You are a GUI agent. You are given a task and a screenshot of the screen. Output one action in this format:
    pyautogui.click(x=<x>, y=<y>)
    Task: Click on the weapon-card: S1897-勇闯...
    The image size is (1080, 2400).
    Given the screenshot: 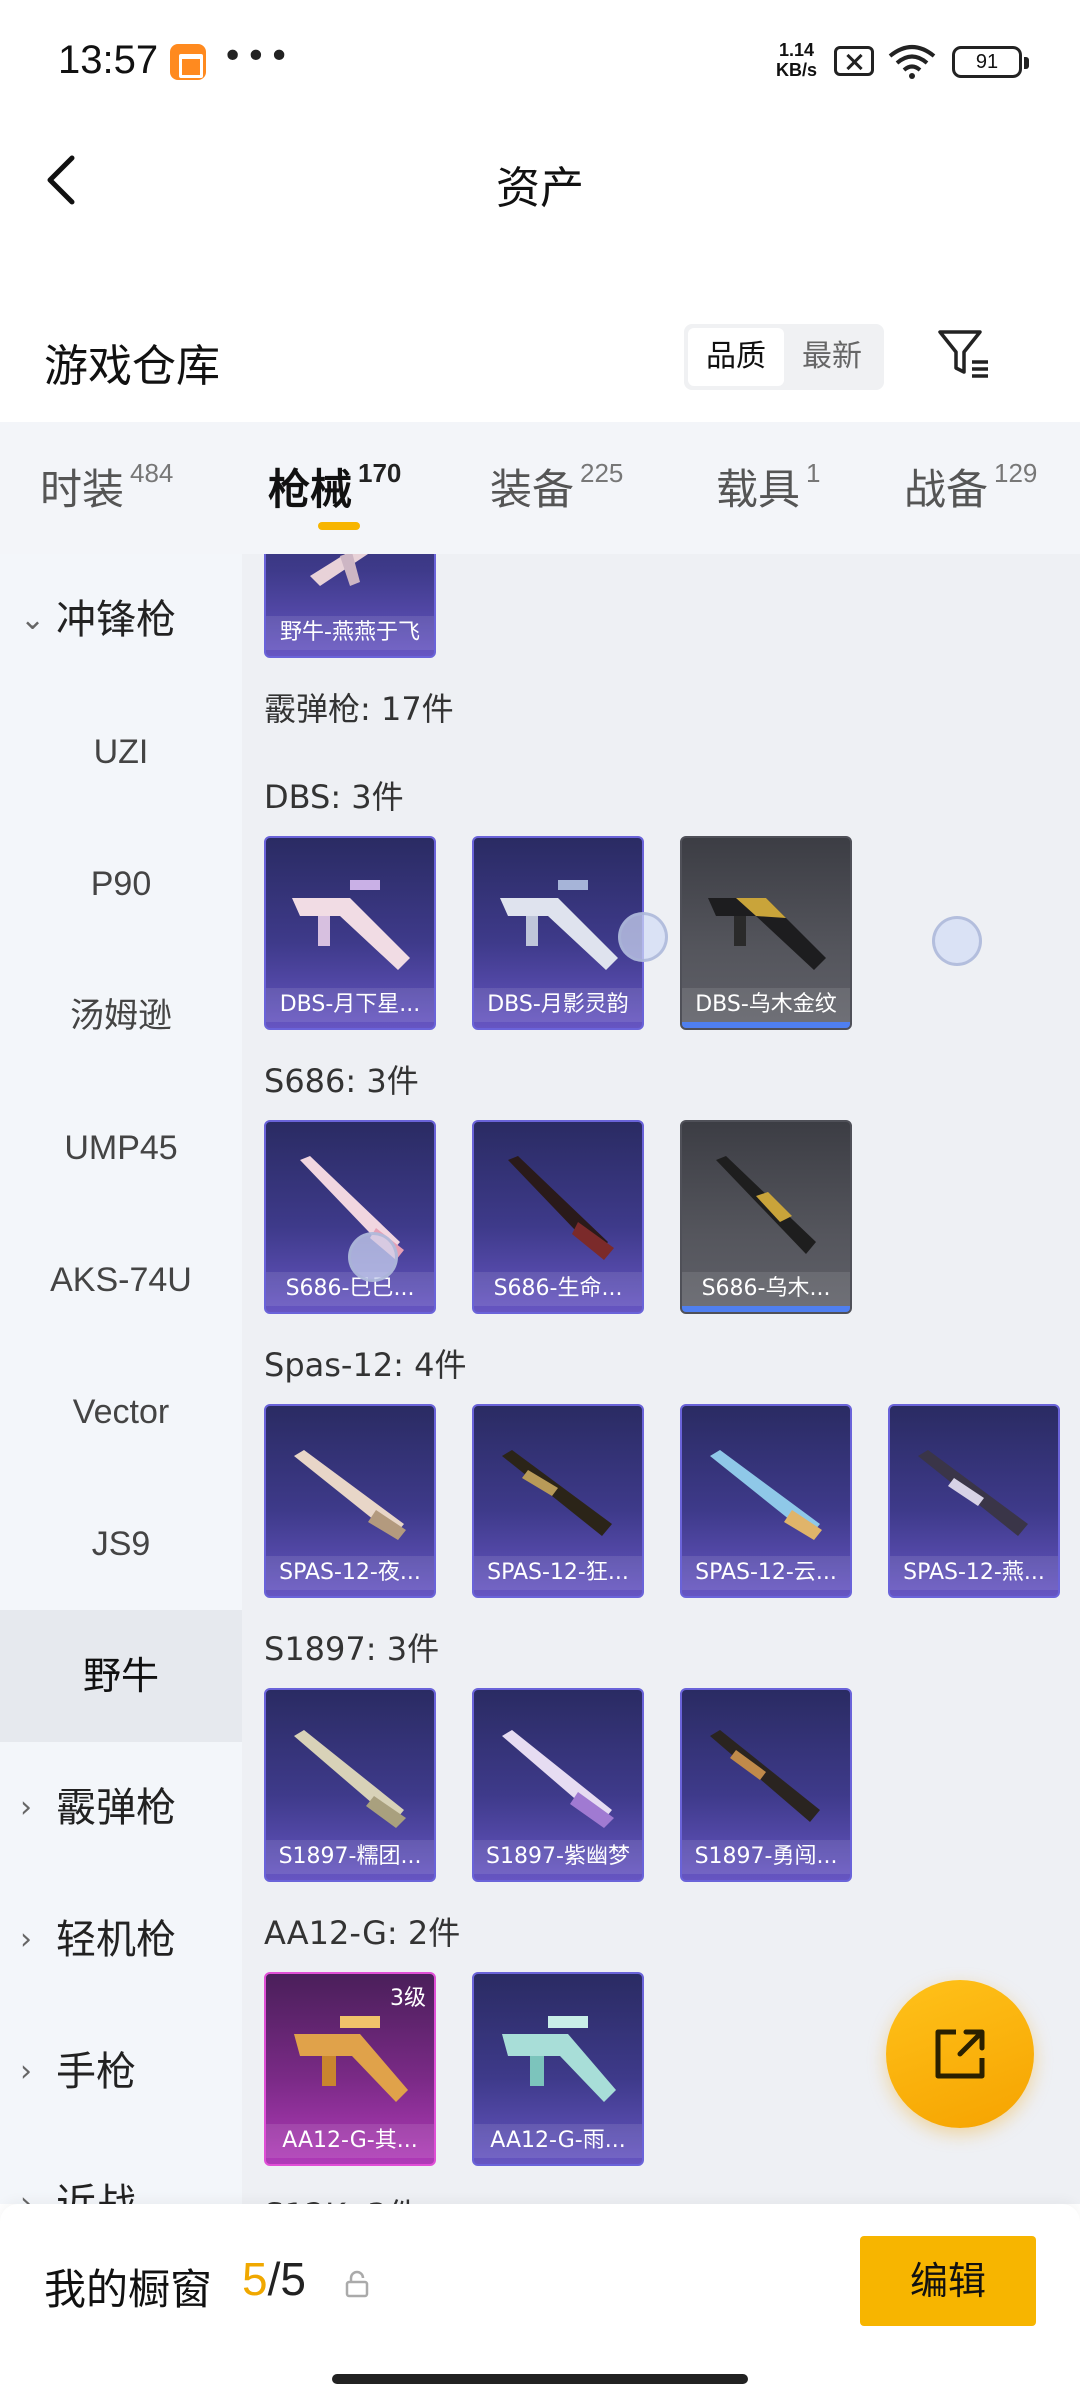 What is the action you would take?
    pyautogui.click(x=766, y=1785)
    